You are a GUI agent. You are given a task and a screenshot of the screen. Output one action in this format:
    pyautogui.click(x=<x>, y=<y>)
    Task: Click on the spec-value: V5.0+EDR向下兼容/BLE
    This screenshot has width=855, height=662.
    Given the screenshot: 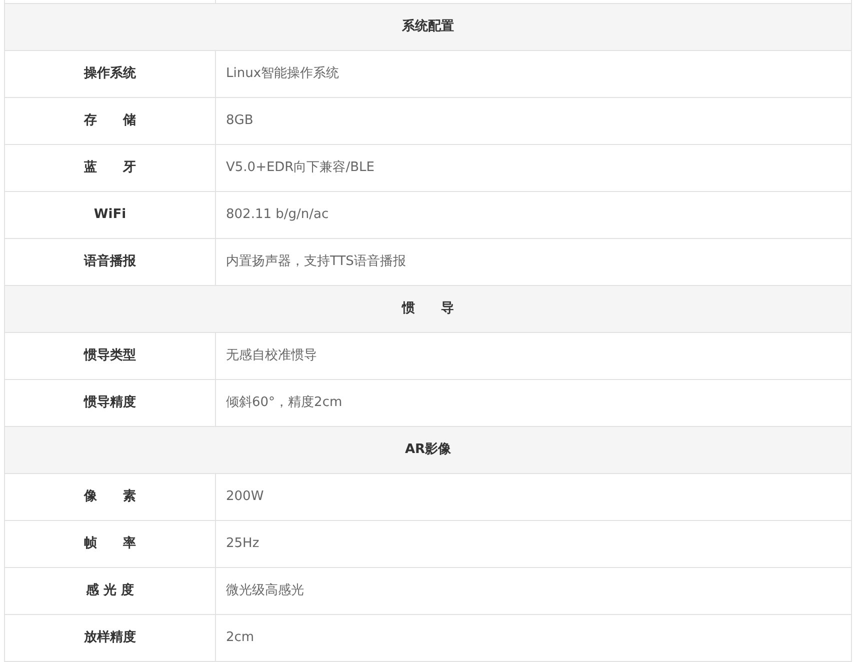 What is the action you would take?
    pyautogui.click(x=534, y=167)
    